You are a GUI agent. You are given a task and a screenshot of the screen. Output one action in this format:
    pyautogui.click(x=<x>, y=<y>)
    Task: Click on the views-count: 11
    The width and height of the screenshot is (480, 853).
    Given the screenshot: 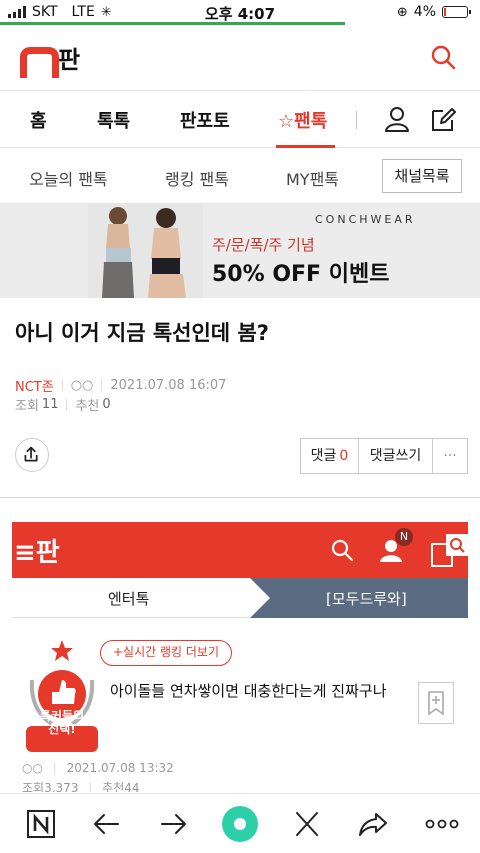 What is the action you would take?
    pyautogui.click(x=50, y=404)
    